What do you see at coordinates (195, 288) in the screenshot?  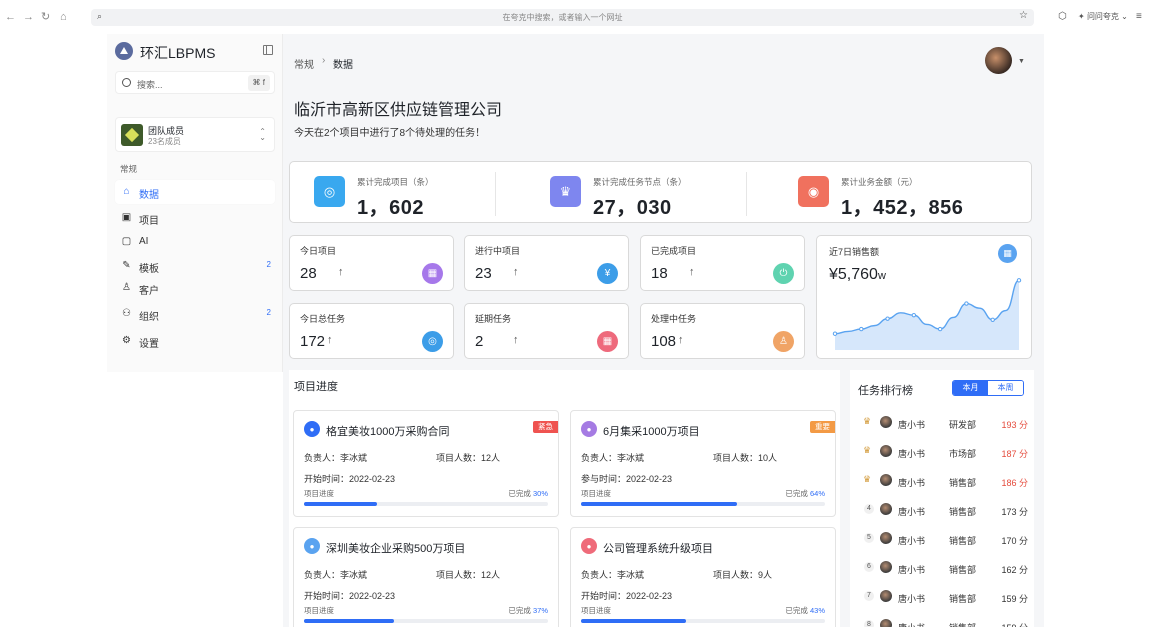 I see `sidebar-item-4: ♙ 客户` at bounding box center [195, 288].